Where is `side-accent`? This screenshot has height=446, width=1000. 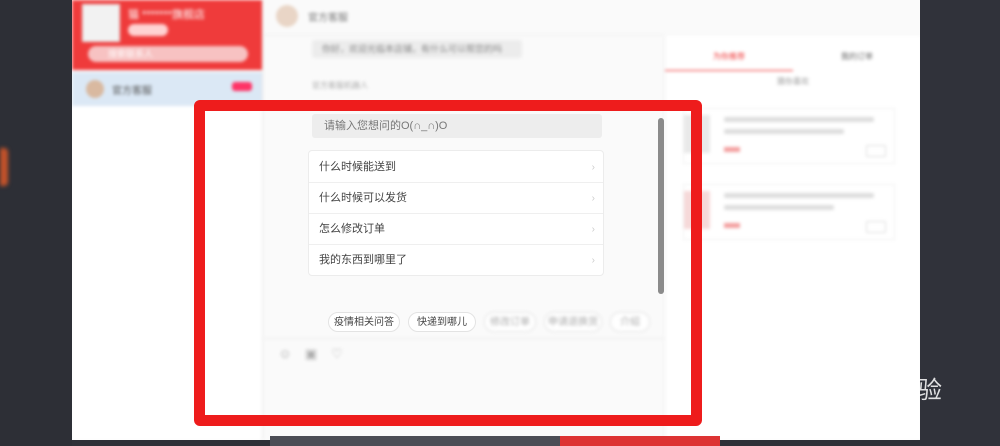
side-accent is located at coordinates (4, 167).